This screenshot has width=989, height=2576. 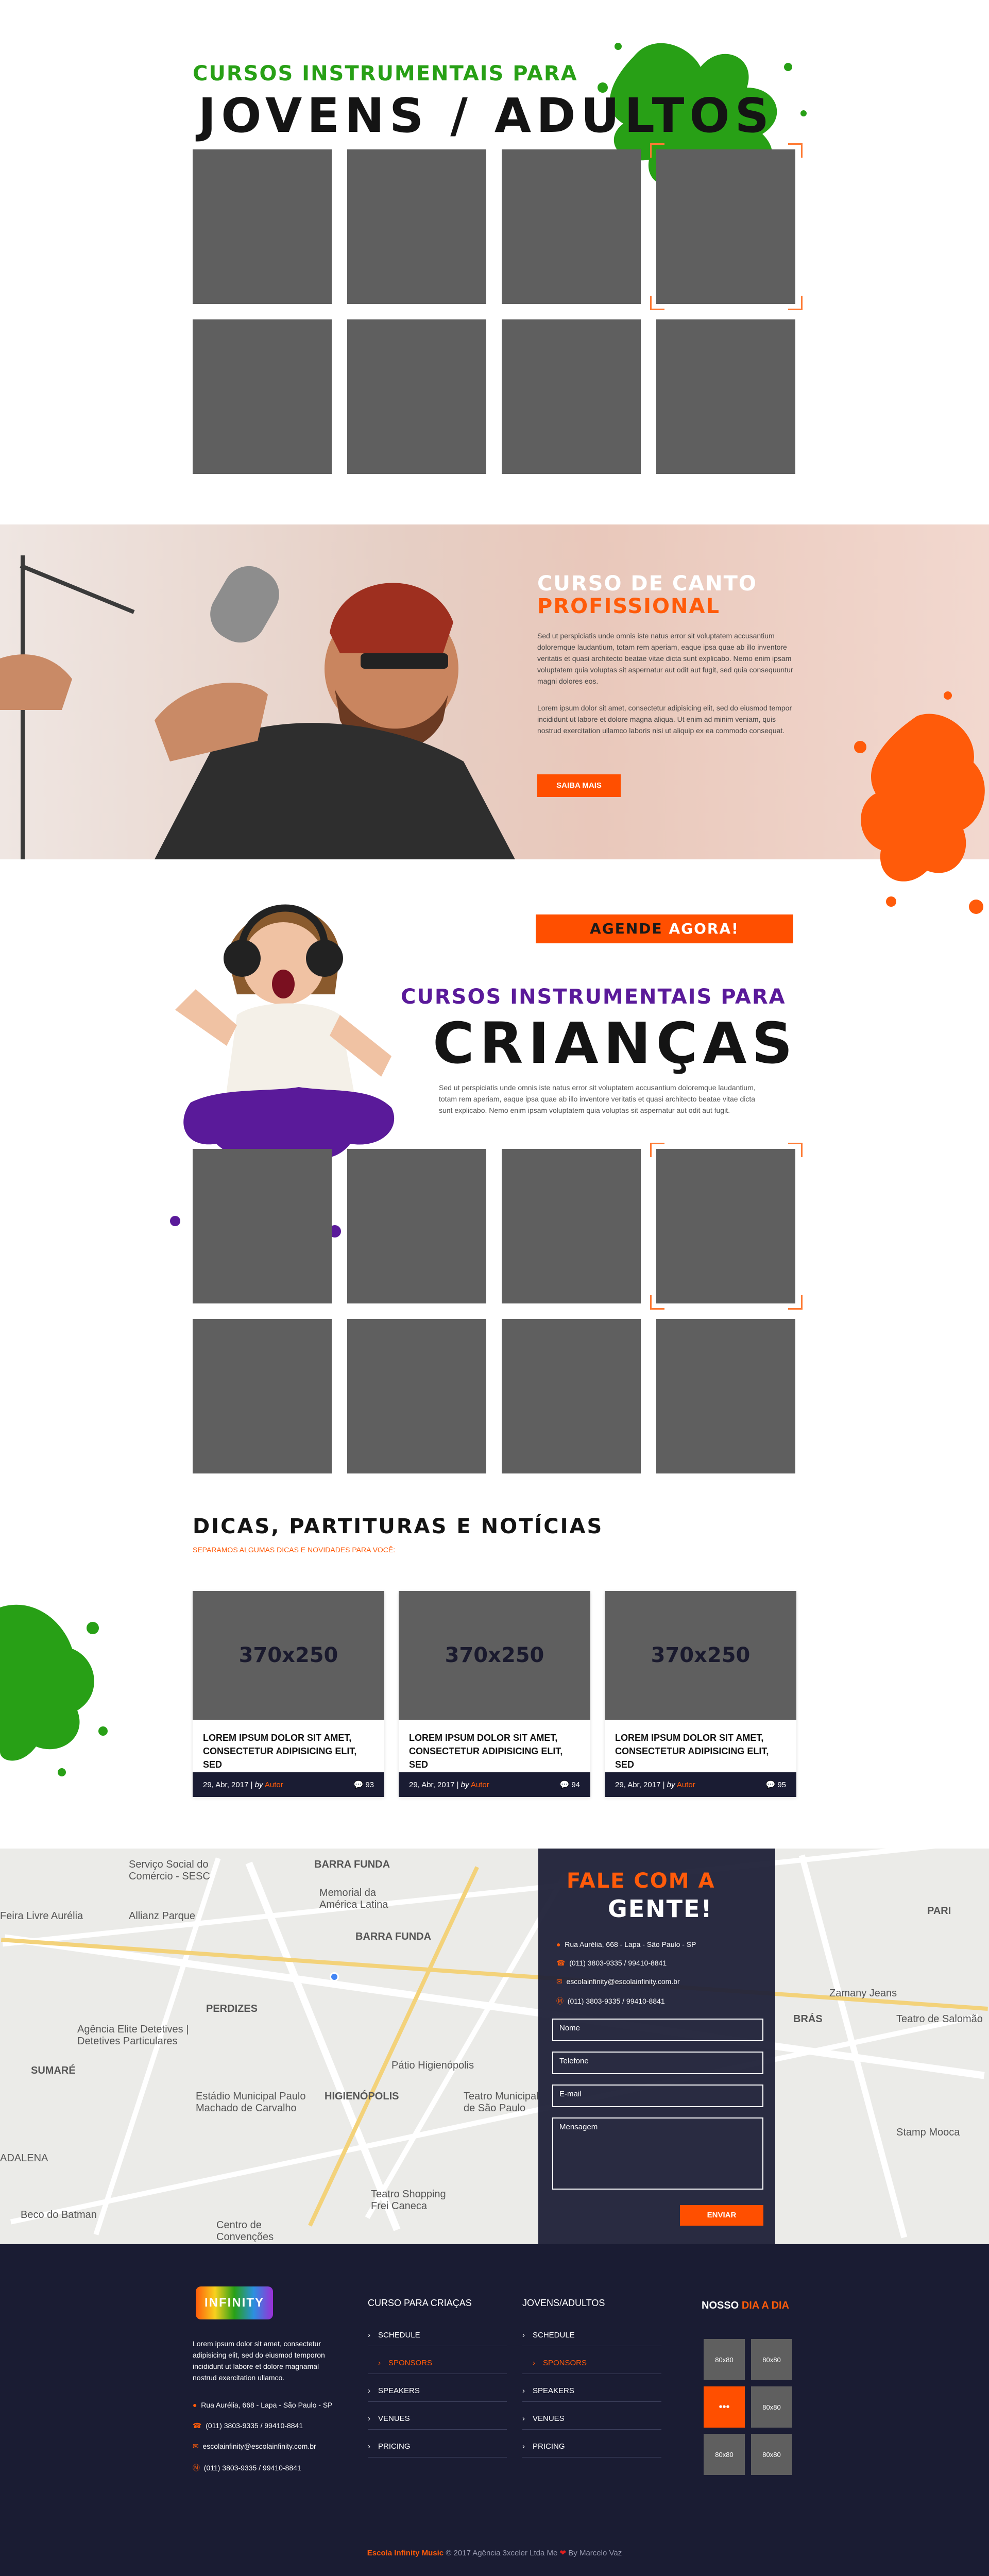 I want to click on news-title: DICAS, PARTITURAS E NOTÍCIAS, so click(x=398, y=1527).